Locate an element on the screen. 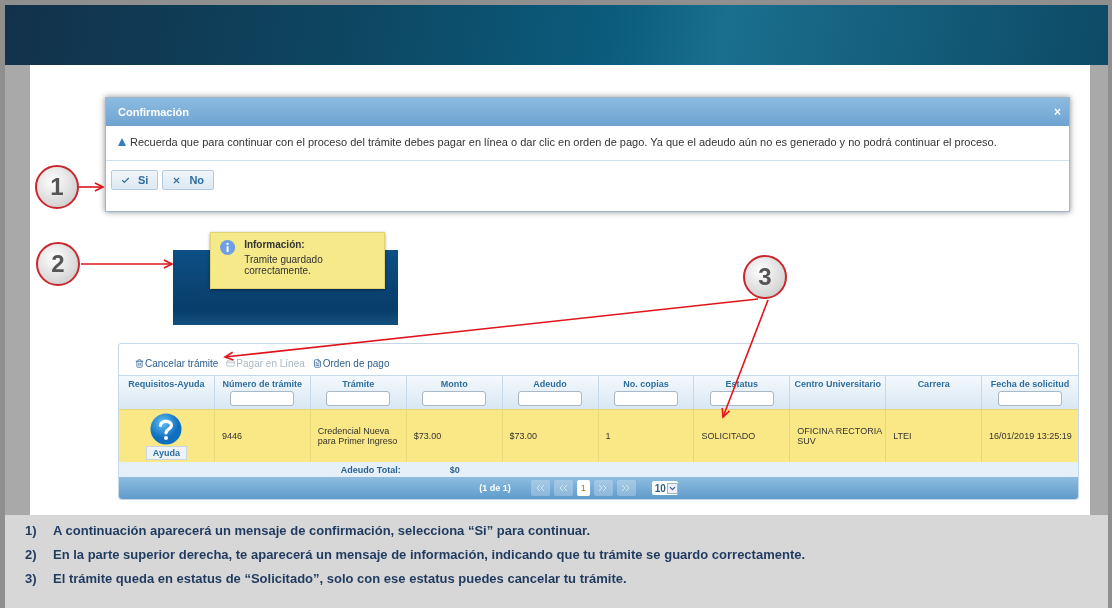 The image size is (1112, 608). page-size-select: 10 is located at coordinates (664, 488).